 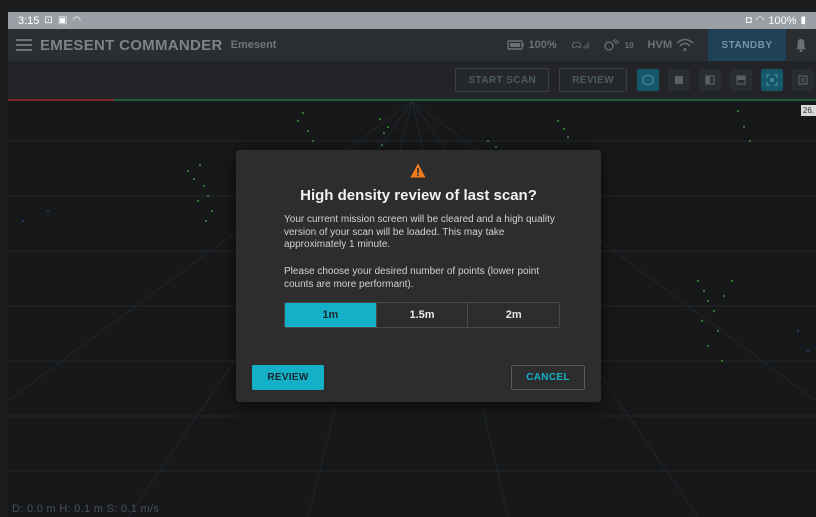 I want to click on network-label: HVM, so click(x=659, y=45).